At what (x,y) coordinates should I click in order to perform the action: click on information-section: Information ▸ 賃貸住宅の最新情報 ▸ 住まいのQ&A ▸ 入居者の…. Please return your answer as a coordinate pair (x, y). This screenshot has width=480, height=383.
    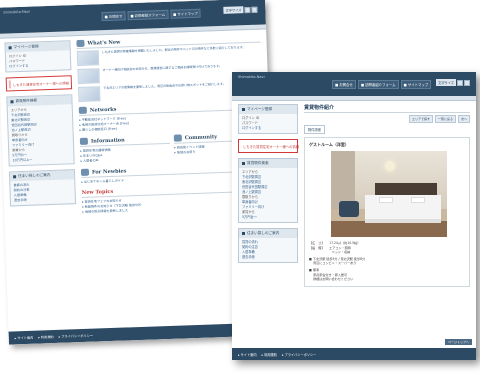
    Looking at the image, I should click on (125, 149).